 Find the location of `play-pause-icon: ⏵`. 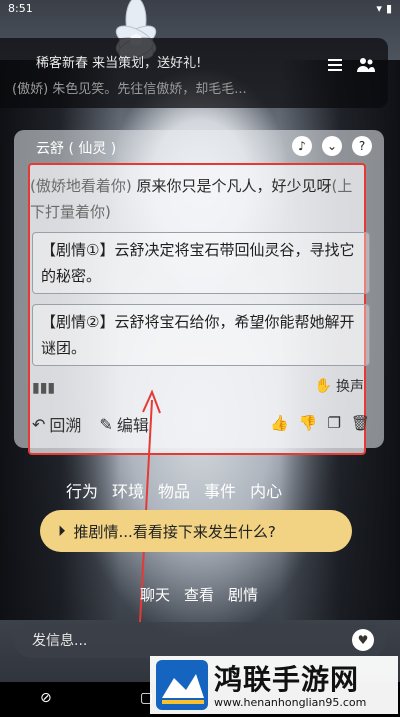

play-pause-icon: ⏵ is located at coordinates (62, 531).